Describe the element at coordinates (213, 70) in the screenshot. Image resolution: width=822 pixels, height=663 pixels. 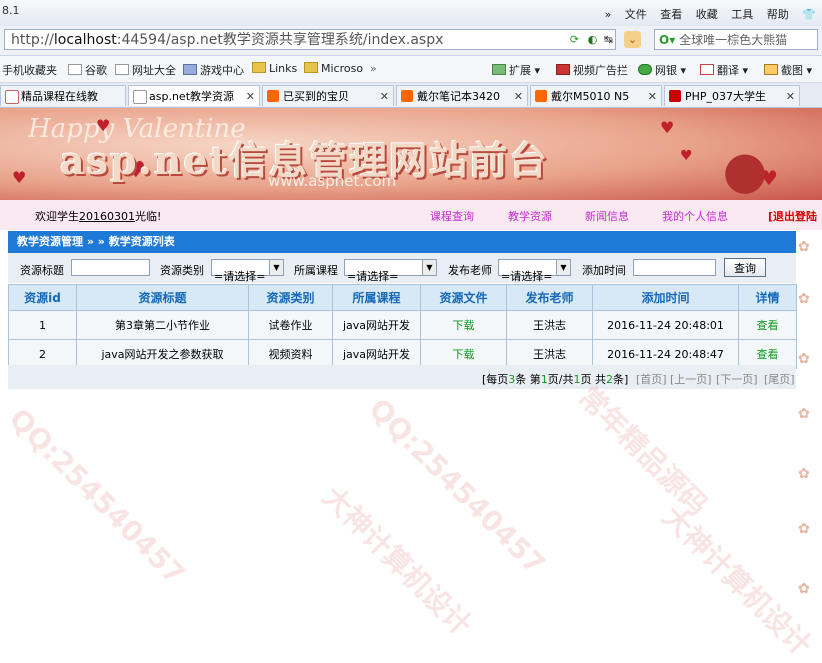
I see `fav-games: 游戏中心` at that location.